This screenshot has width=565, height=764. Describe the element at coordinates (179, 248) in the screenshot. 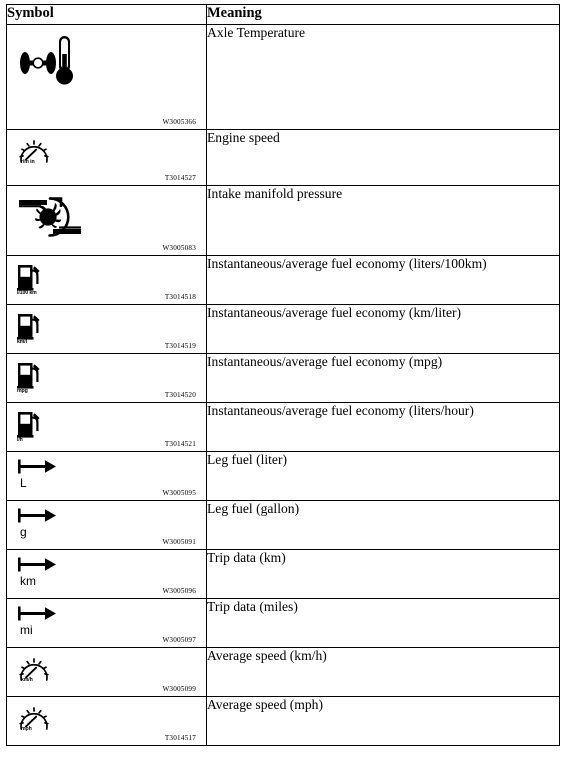

I see `symbol-code: W3005083` at that location.